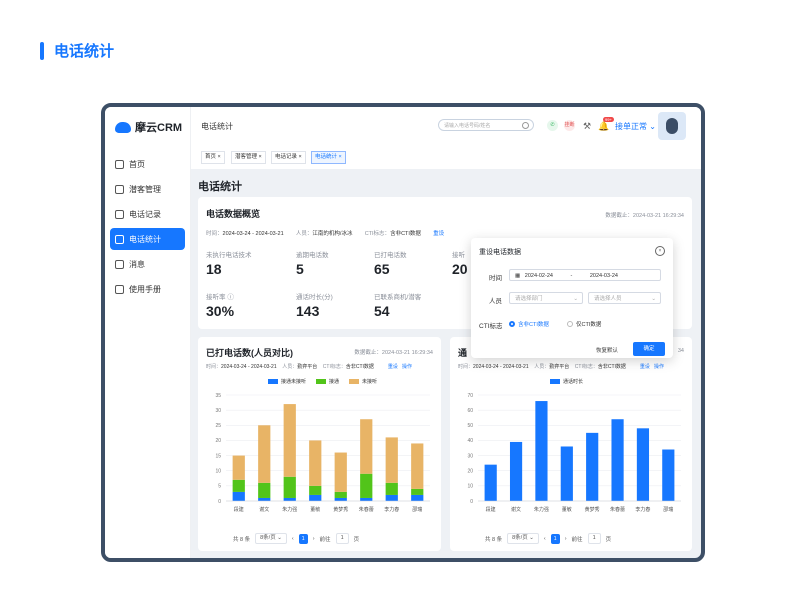 The height and width of the screenshot is (600, 807). What do you see at coordinates (119, 289) in the screenshot?
I see `book-icon` at bounding box center [119, 289].